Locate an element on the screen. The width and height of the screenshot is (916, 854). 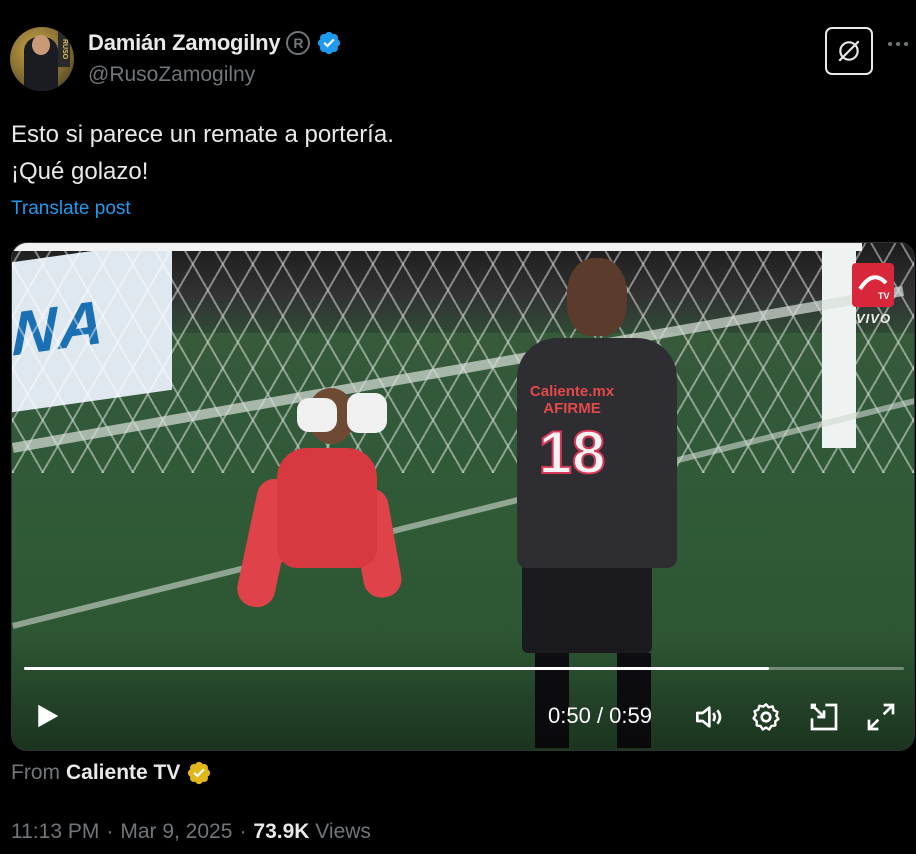
controls-scrim is located at coordinates (463, 695).